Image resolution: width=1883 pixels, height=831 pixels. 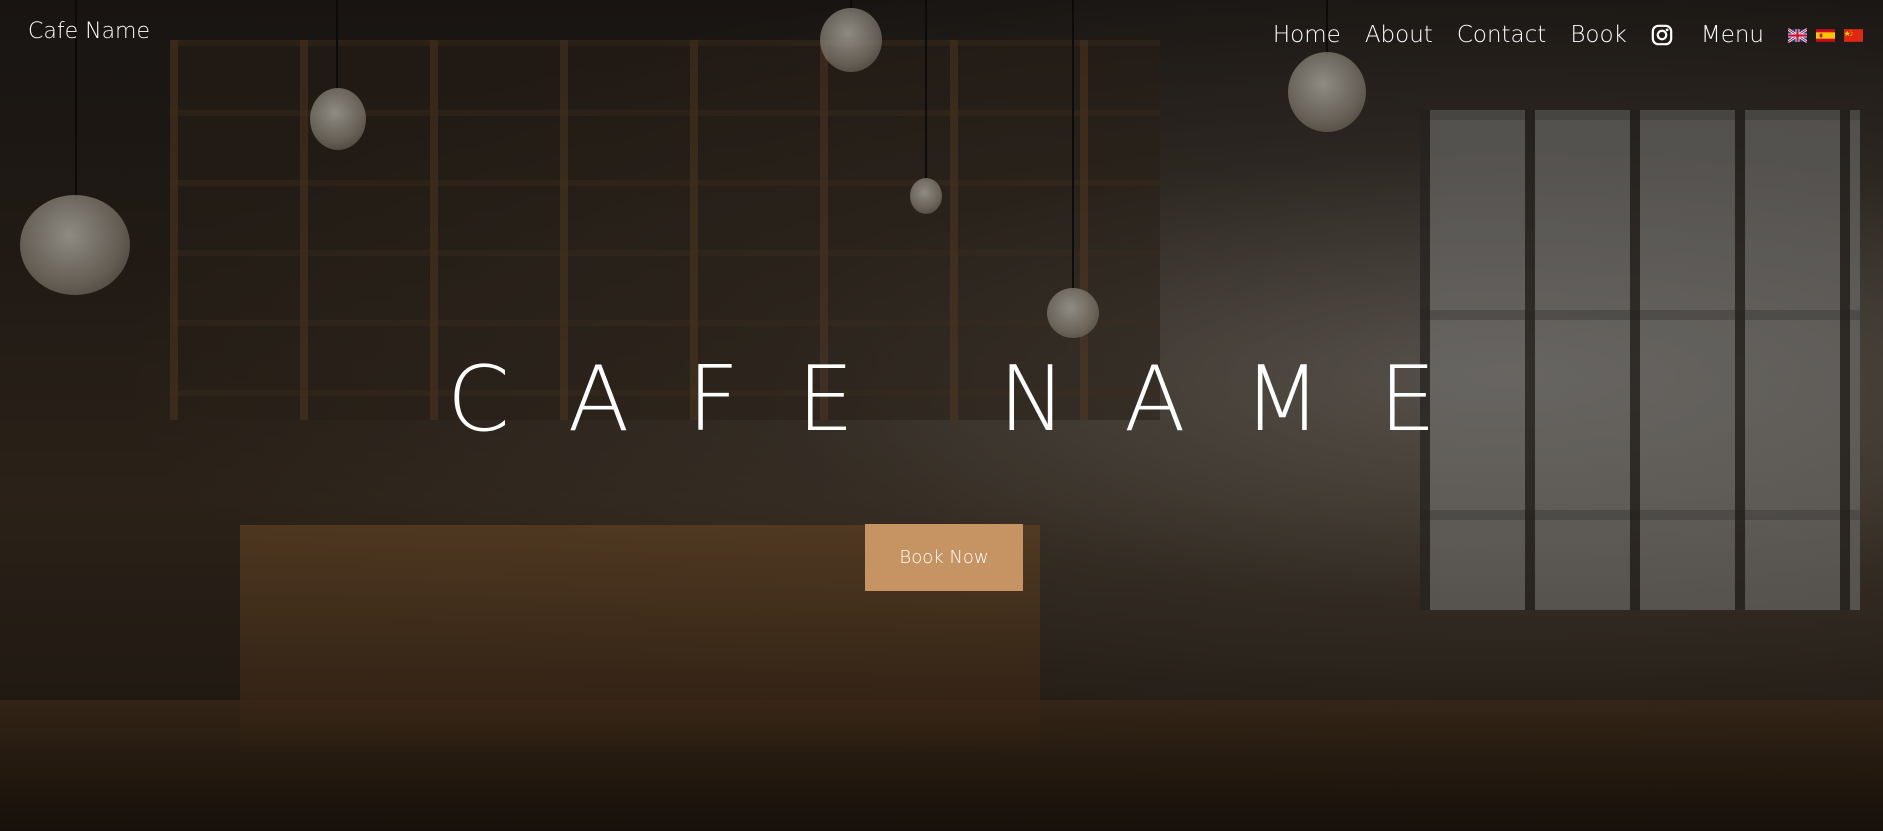 I want to click on nav-link-menu: Menu, so click(x=1732, y=35).